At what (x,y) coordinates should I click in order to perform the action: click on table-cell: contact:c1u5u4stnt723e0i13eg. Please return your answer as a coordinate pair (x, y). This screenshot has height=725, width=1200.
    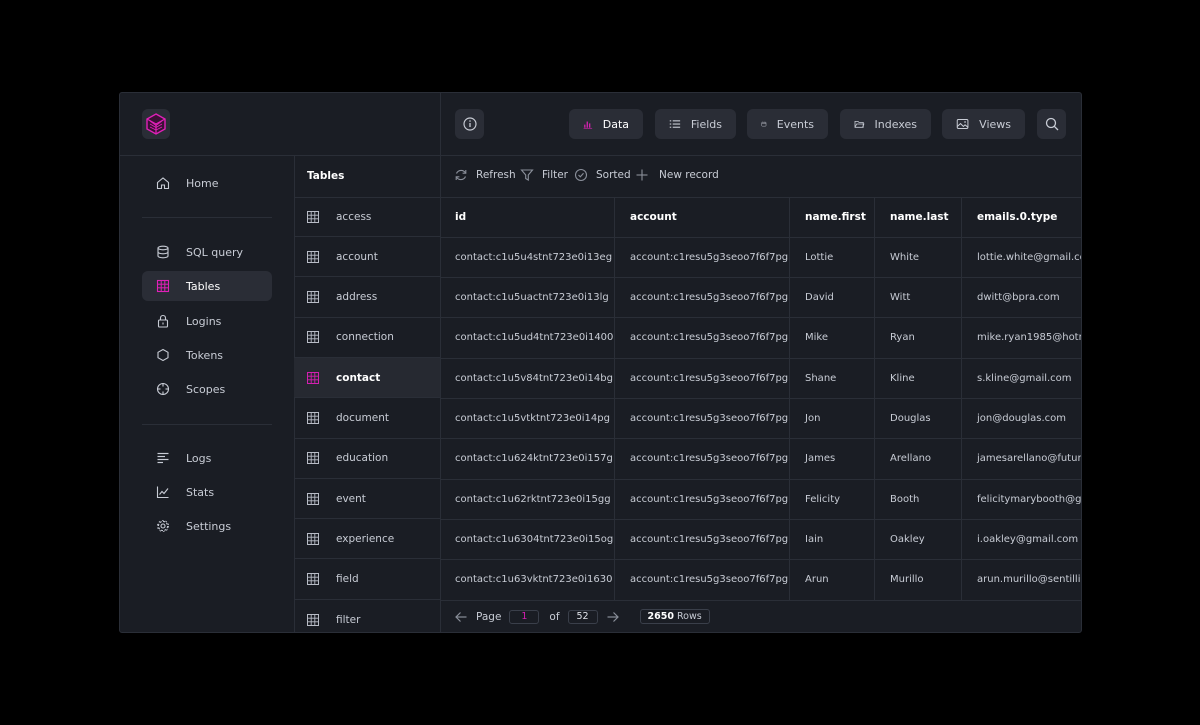
    Looking at the image, I should click on (527, 257).